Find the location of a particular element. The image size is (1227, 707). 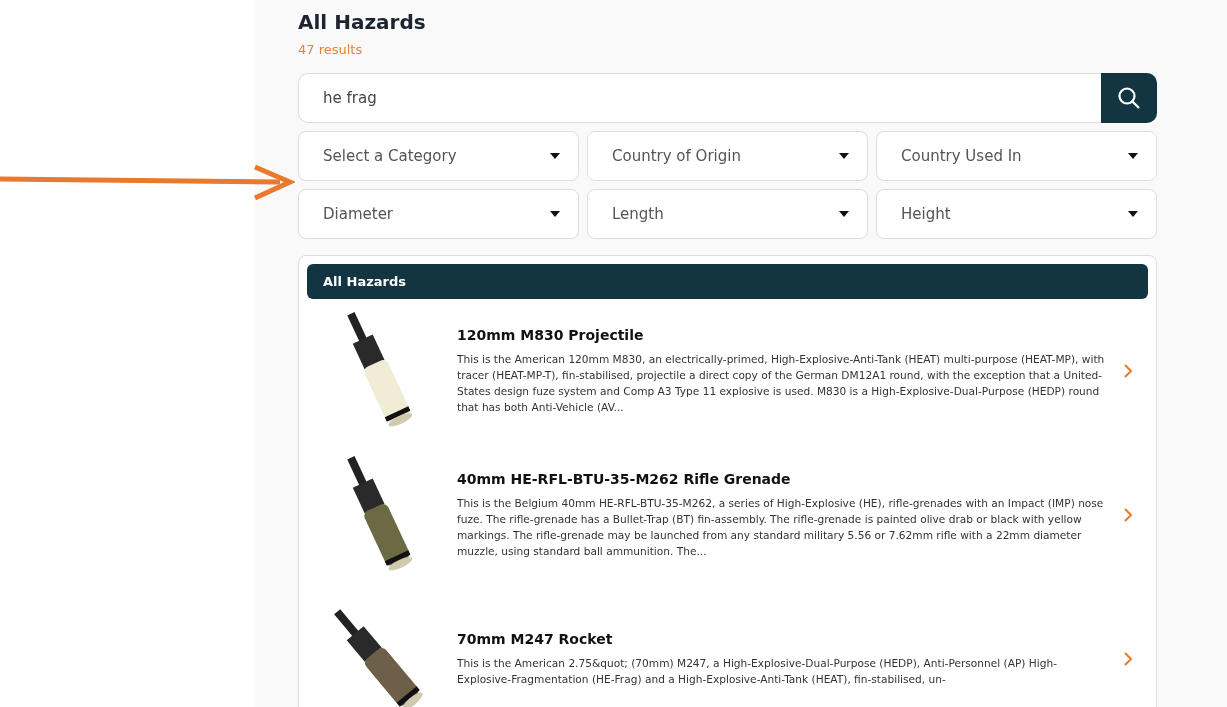

results-count: 47 results is located at coordinates (331, 49).